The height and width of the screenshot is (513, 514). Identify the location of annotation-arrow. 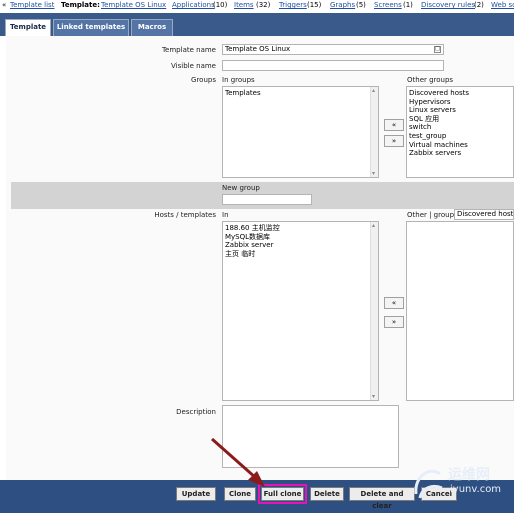
(238, 462).